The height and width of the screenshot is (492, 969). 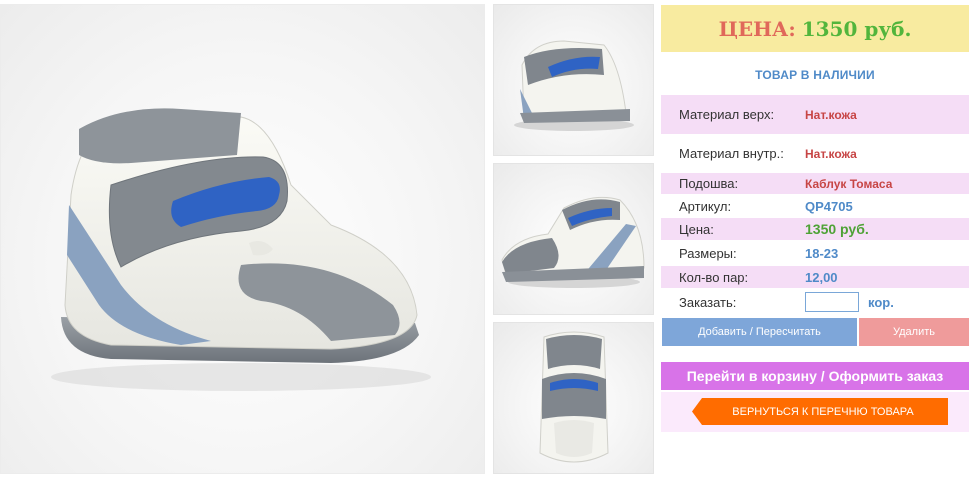 What do you see at coordinates (822, 253) in the screenshot?
I see `property-value: 18-23` at bounding box center [822, 253].